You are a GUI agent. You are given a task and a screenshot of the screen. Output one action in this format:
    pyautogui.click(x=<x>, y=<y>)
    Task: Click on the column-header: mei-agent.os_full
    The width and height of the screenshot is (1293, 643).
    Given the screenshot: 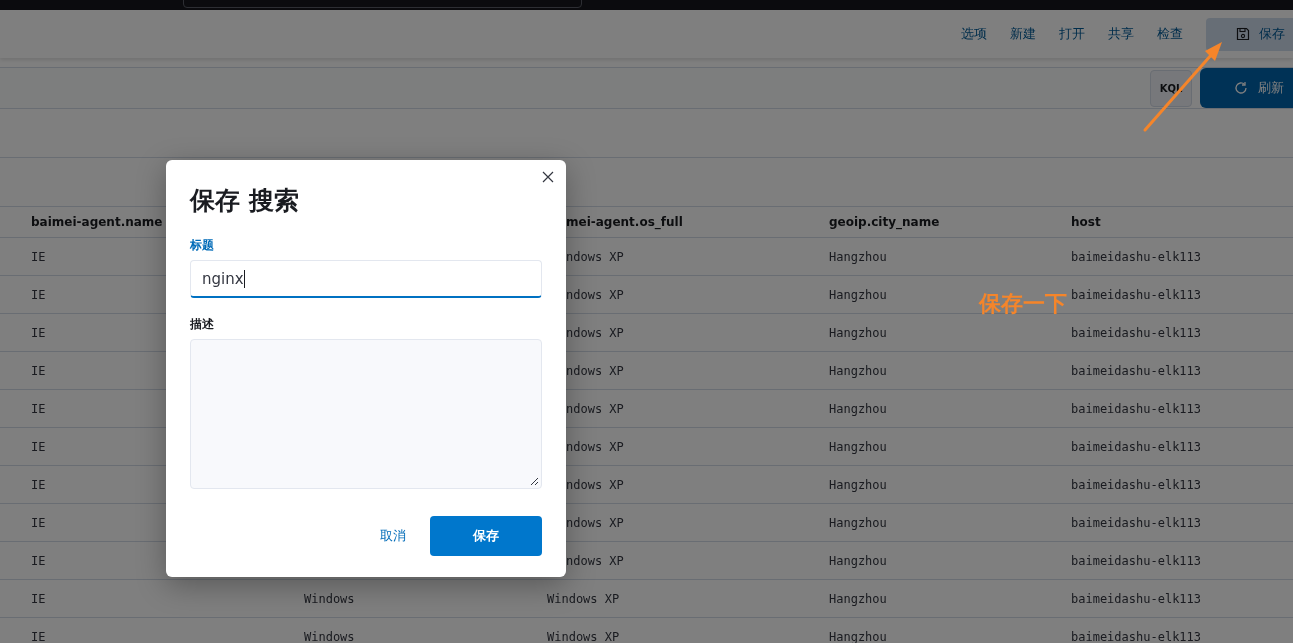 What is the action you would take?
    pyautogui.click(x=624, y=222)
    